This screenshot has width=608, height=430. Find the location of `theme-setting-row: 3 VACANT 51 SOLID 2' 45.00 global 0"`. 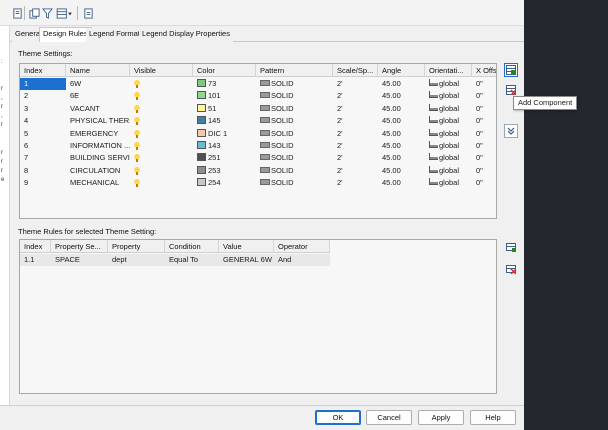

theme-setting-row: 3 VACANT 51 SOLID 2' 45.00 global 0" is located at coordinates (258, 109).